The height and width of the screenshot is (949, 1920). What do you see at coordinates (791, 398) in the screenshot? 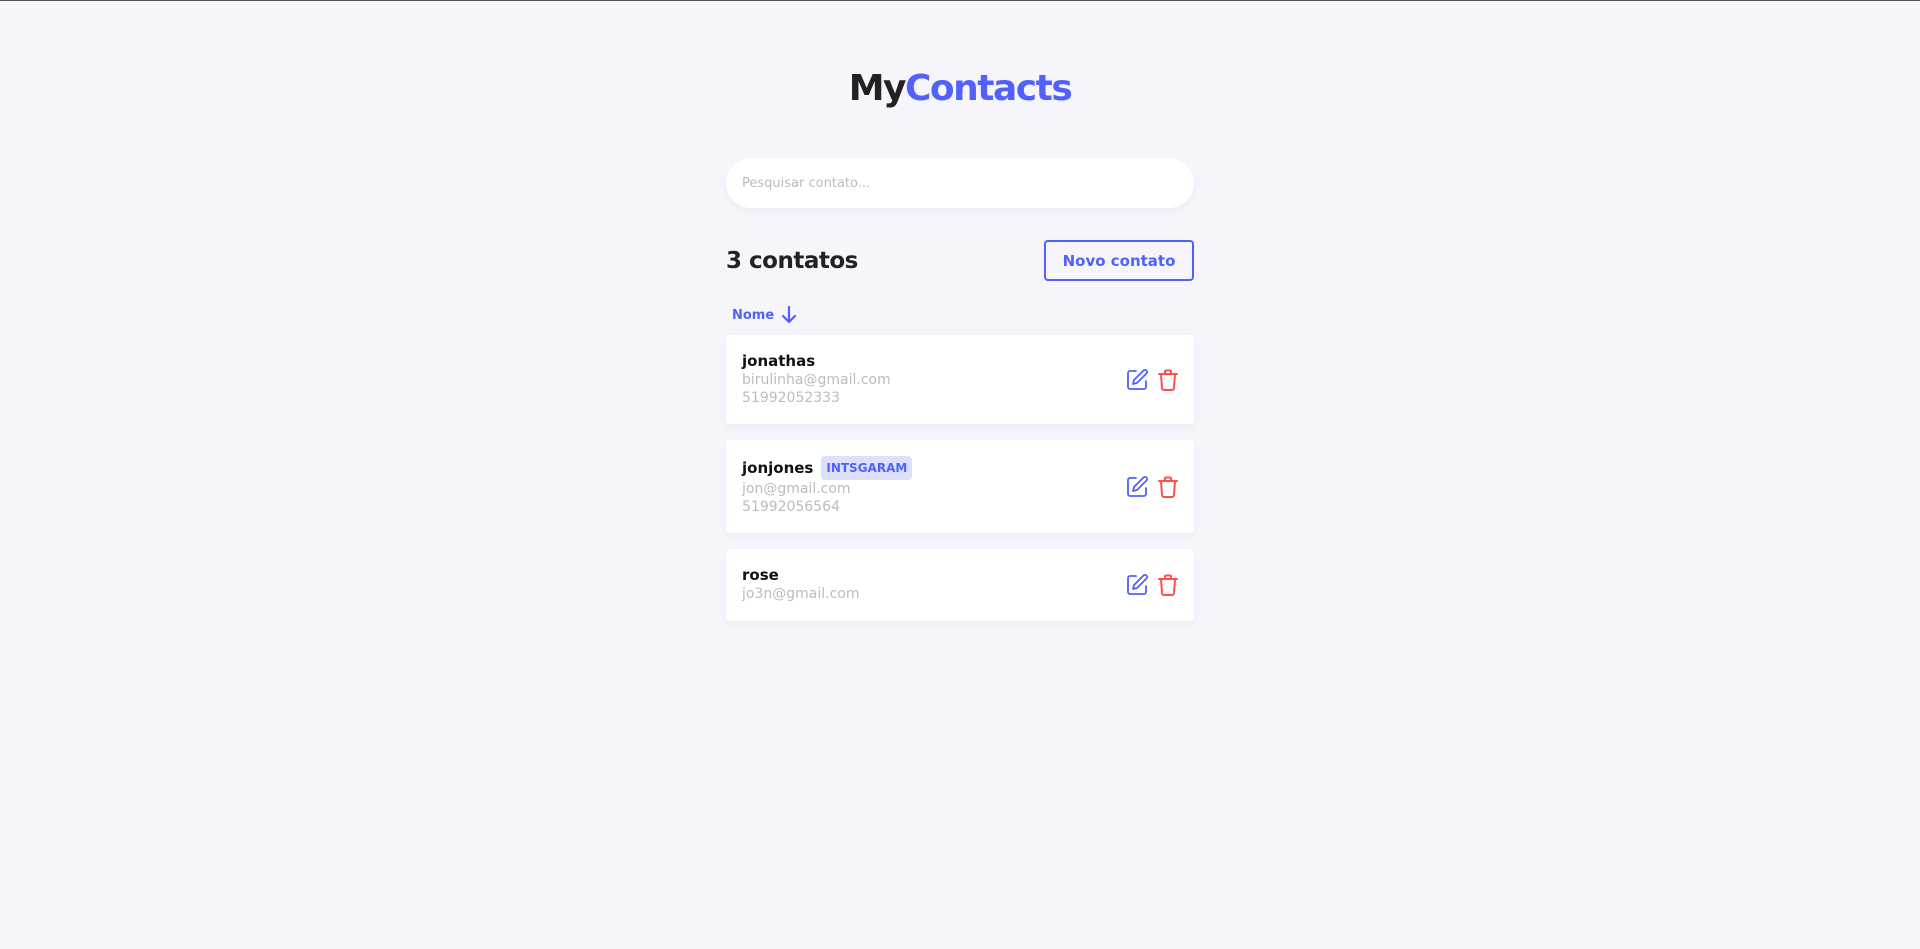
I see `contact-phone: 51992052333` at bounding box center [791, 398].